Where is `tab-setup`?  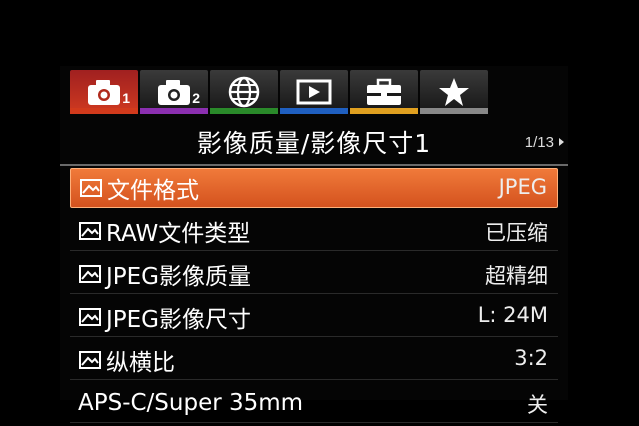 tab-setup is located at coordinates (384, 92).